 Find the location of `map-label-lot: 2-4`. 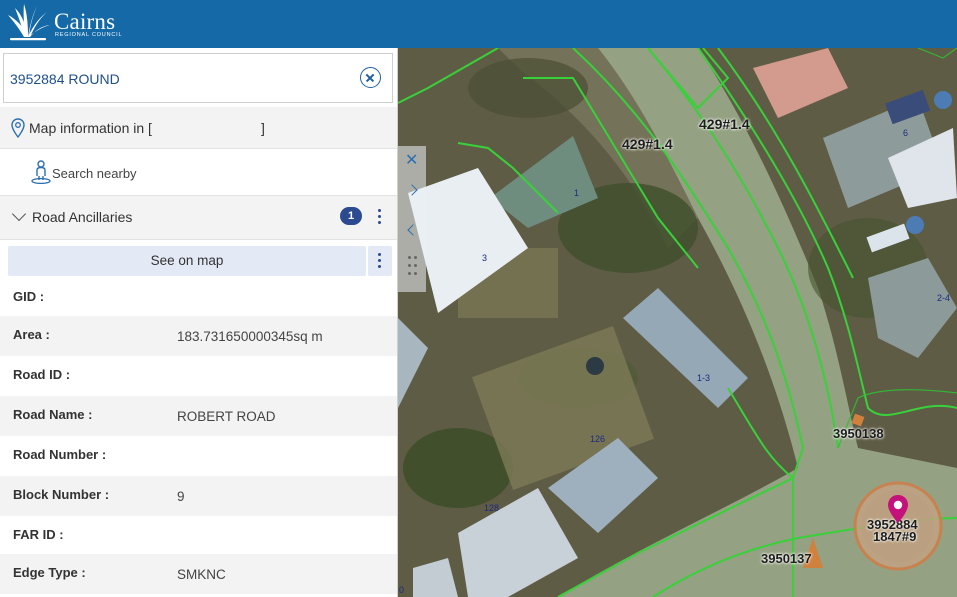

map-label-lot: 2-4 is located at coordinates (944, 298).